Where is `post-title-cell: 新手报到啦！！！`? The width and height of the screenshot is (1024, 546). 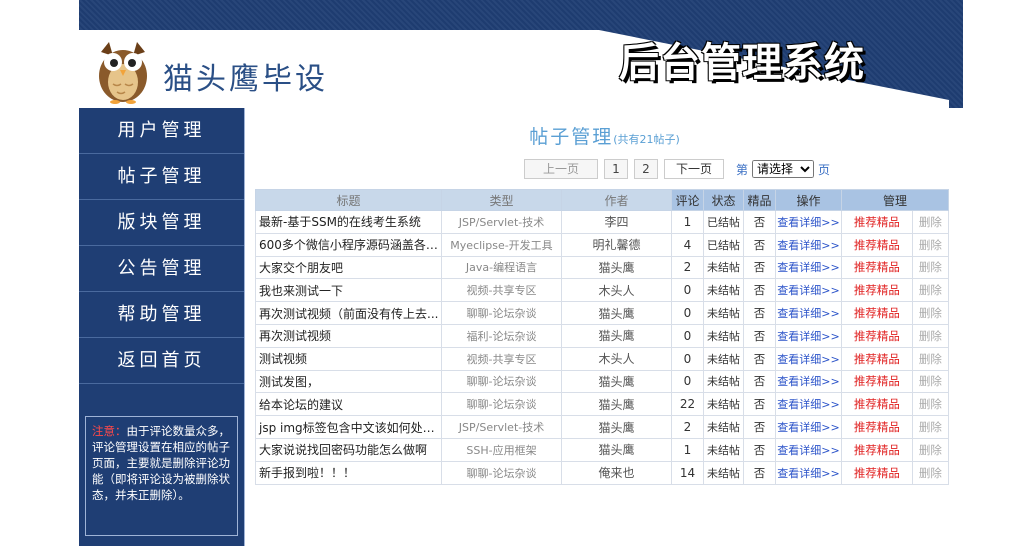
post-title-cell: 新手报到啦！！！ is located at coordinates (348, 472).